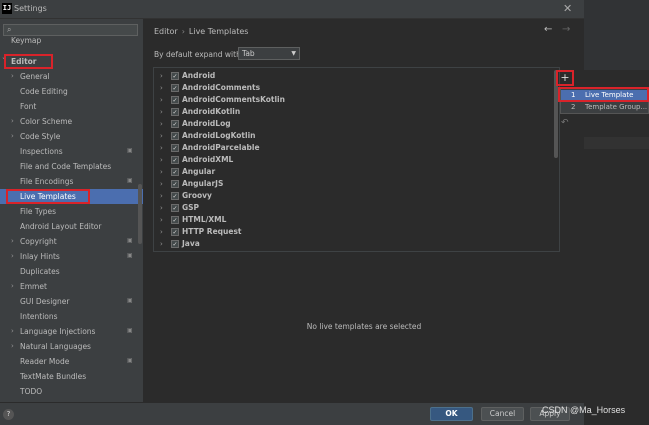 This screenshot has width=649, height=425. I want to click on back-arrow-icon: ←, so click(548, 29).